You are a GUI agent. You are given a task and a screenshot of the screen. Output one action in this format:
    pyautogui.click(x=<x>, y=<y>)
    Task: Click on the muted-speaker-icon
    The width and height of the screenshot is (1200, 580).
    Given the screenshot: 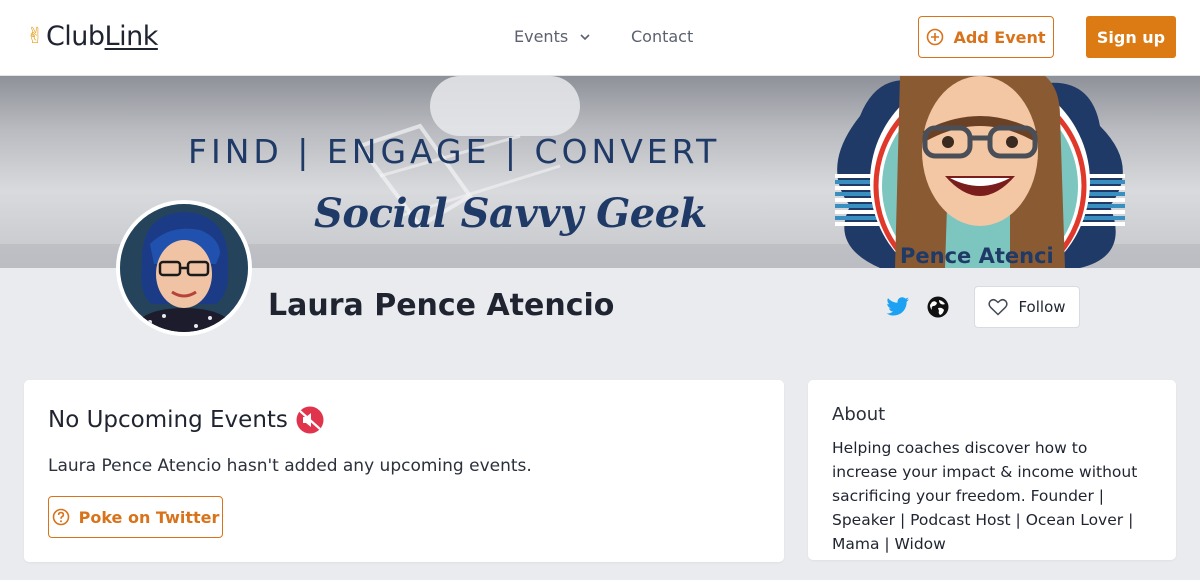 What is the action you would take?
    pyautogui.click(x=310, y=420)
    